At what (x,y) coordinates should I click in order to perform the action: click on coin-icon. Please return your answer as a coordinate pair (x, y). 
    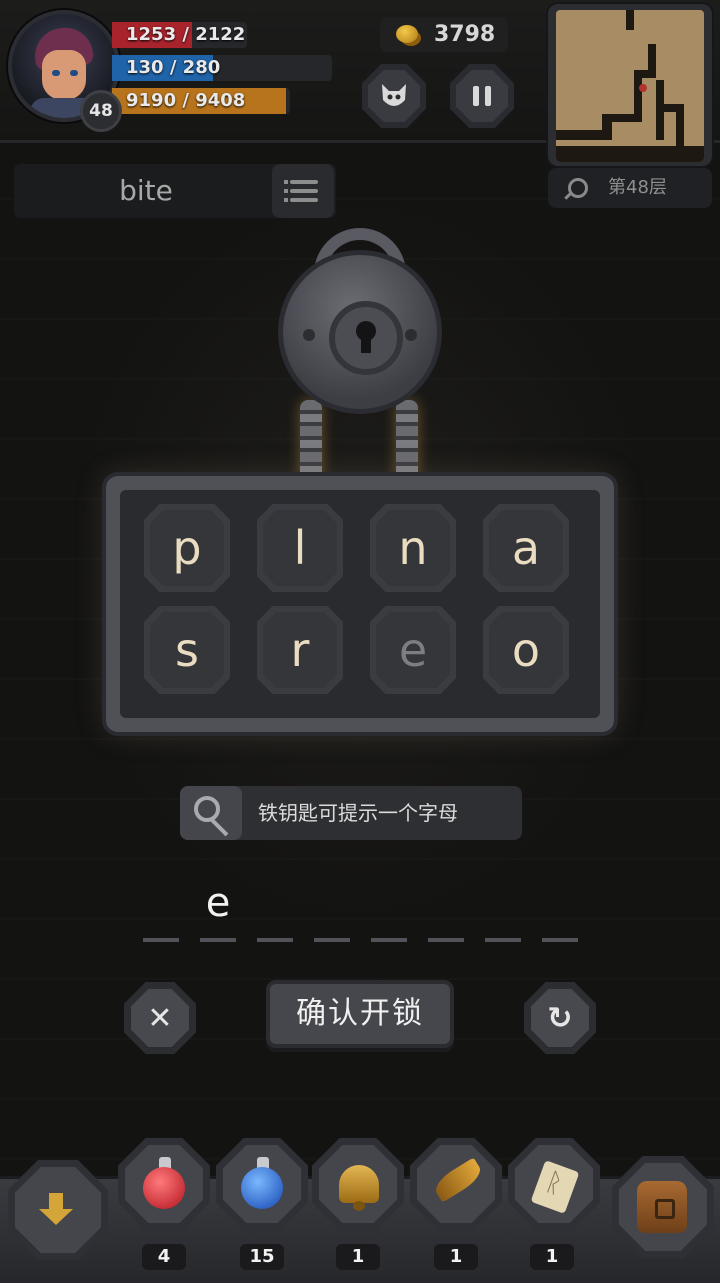
    Looking at the image, I should click on (407, 34).